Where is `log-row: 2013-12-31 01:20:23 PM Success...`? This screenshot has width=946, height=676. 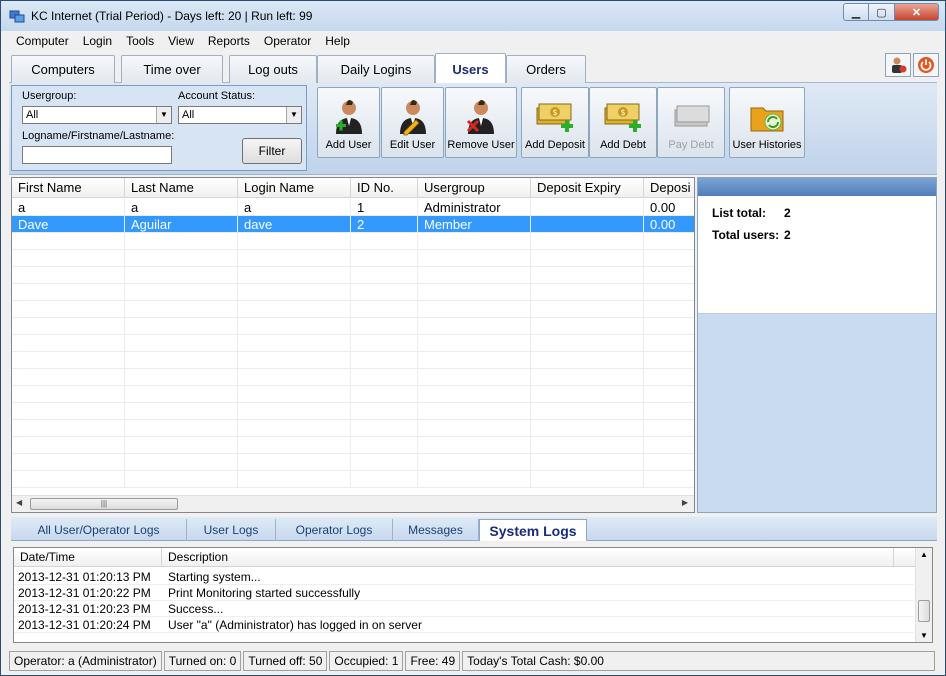
log-row: 2013-12-31 01:20:23 PM Success... is located at coordinates (464, 609).